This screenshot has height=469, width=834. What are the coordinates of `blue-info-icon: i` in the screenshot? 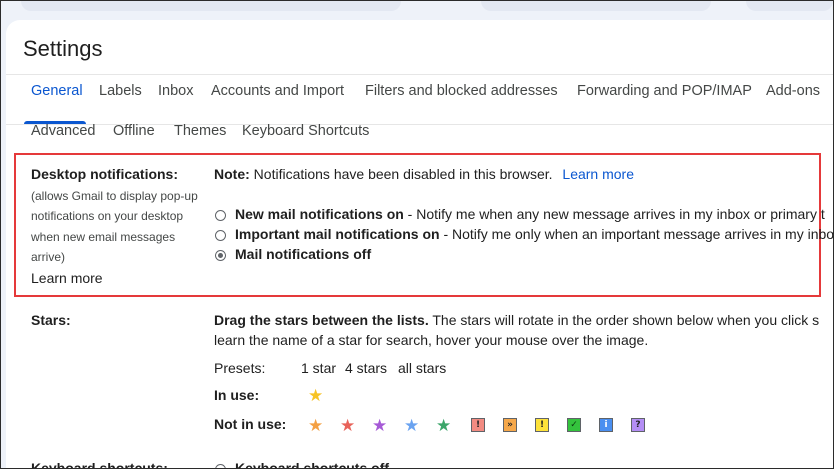 It's located at (606, 425).